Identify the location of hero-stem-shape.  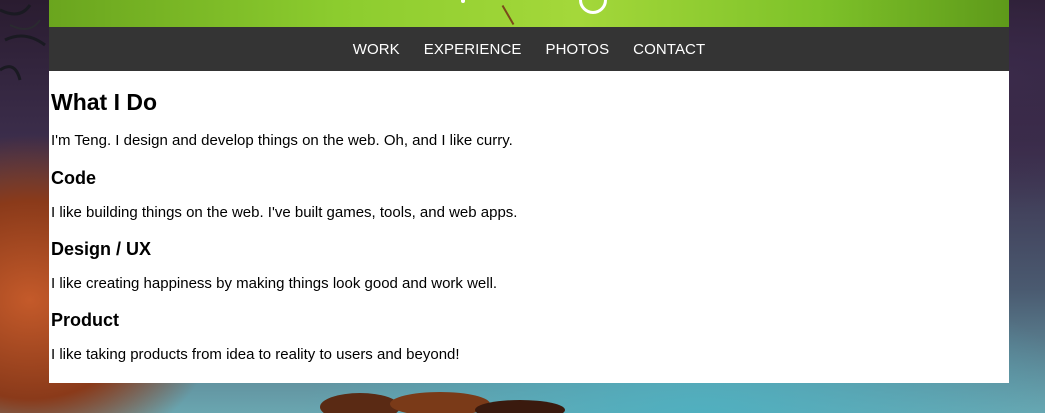
(508, 15).